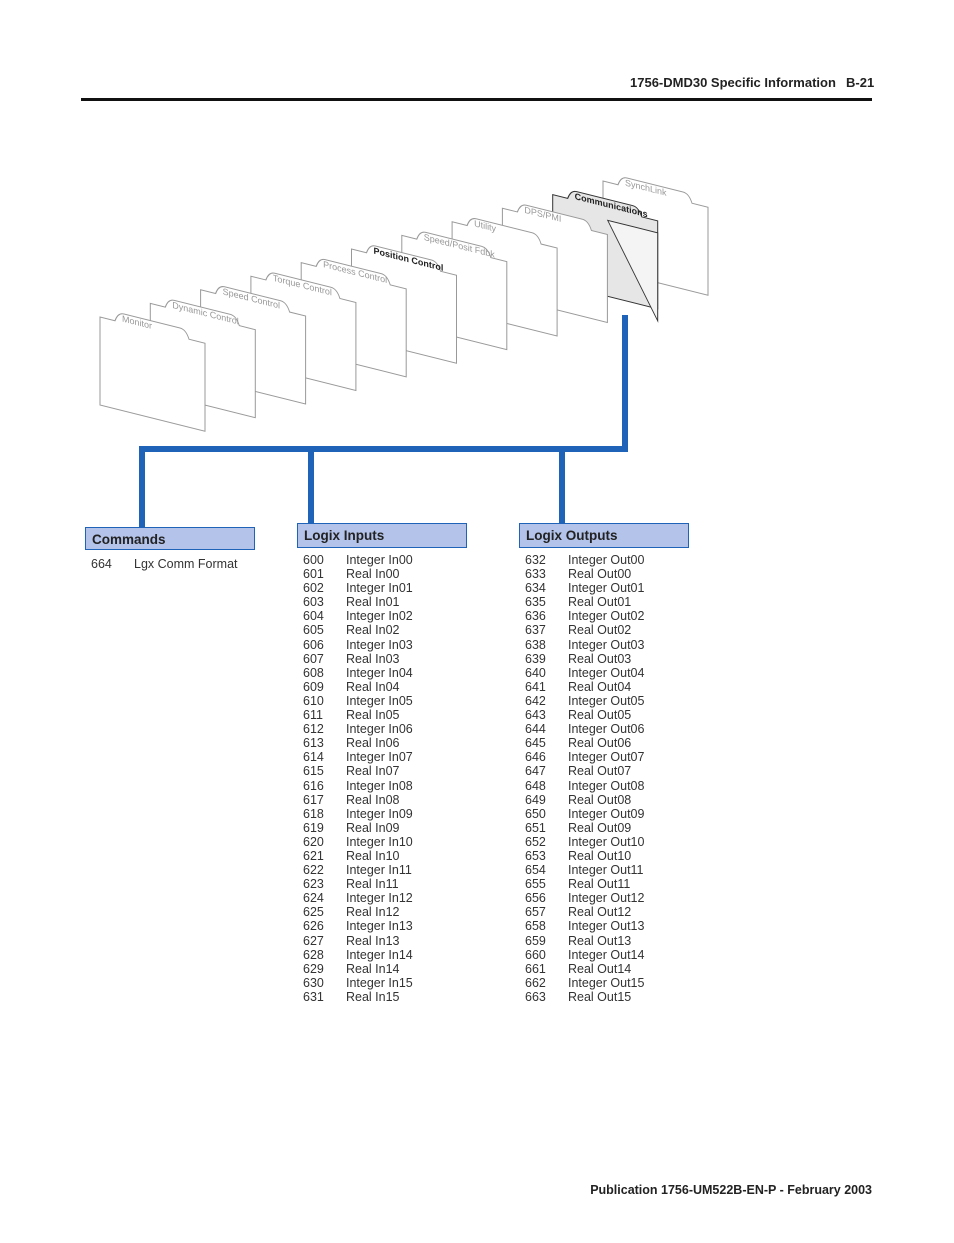 The height and width of the screenshot is (1243, 954). Describe the element at coordinates (535, 630) in the screenshot. I see `parameter-number: 637` at that location.